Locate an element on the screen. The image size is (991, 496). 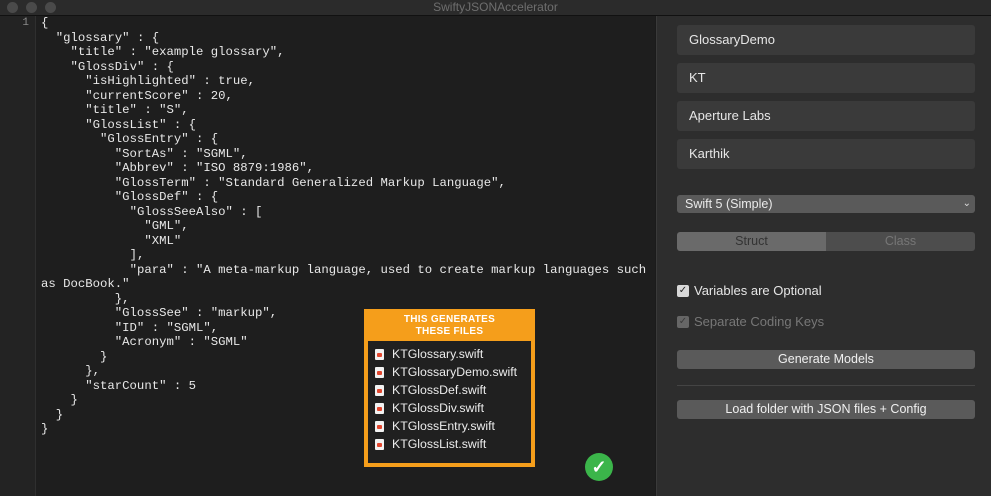
title-bar: SwiftyJSONAccelerator is located at coordinates (495, 8).